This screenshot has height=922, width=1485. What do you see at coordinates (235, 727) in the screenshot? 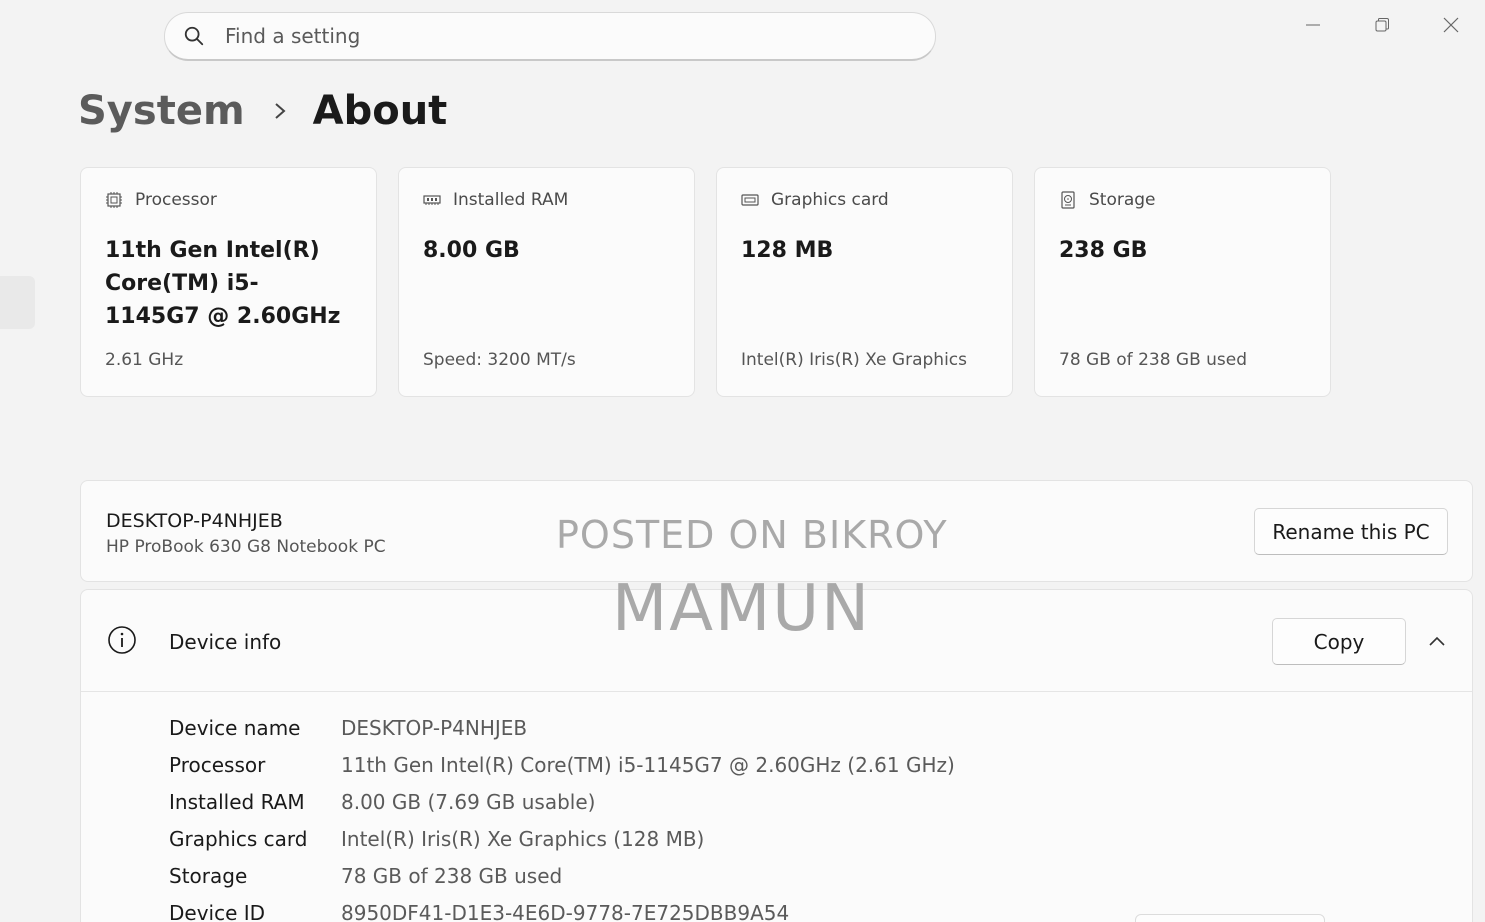
I see `row-label: Device name` at bounding box center [235, 727].